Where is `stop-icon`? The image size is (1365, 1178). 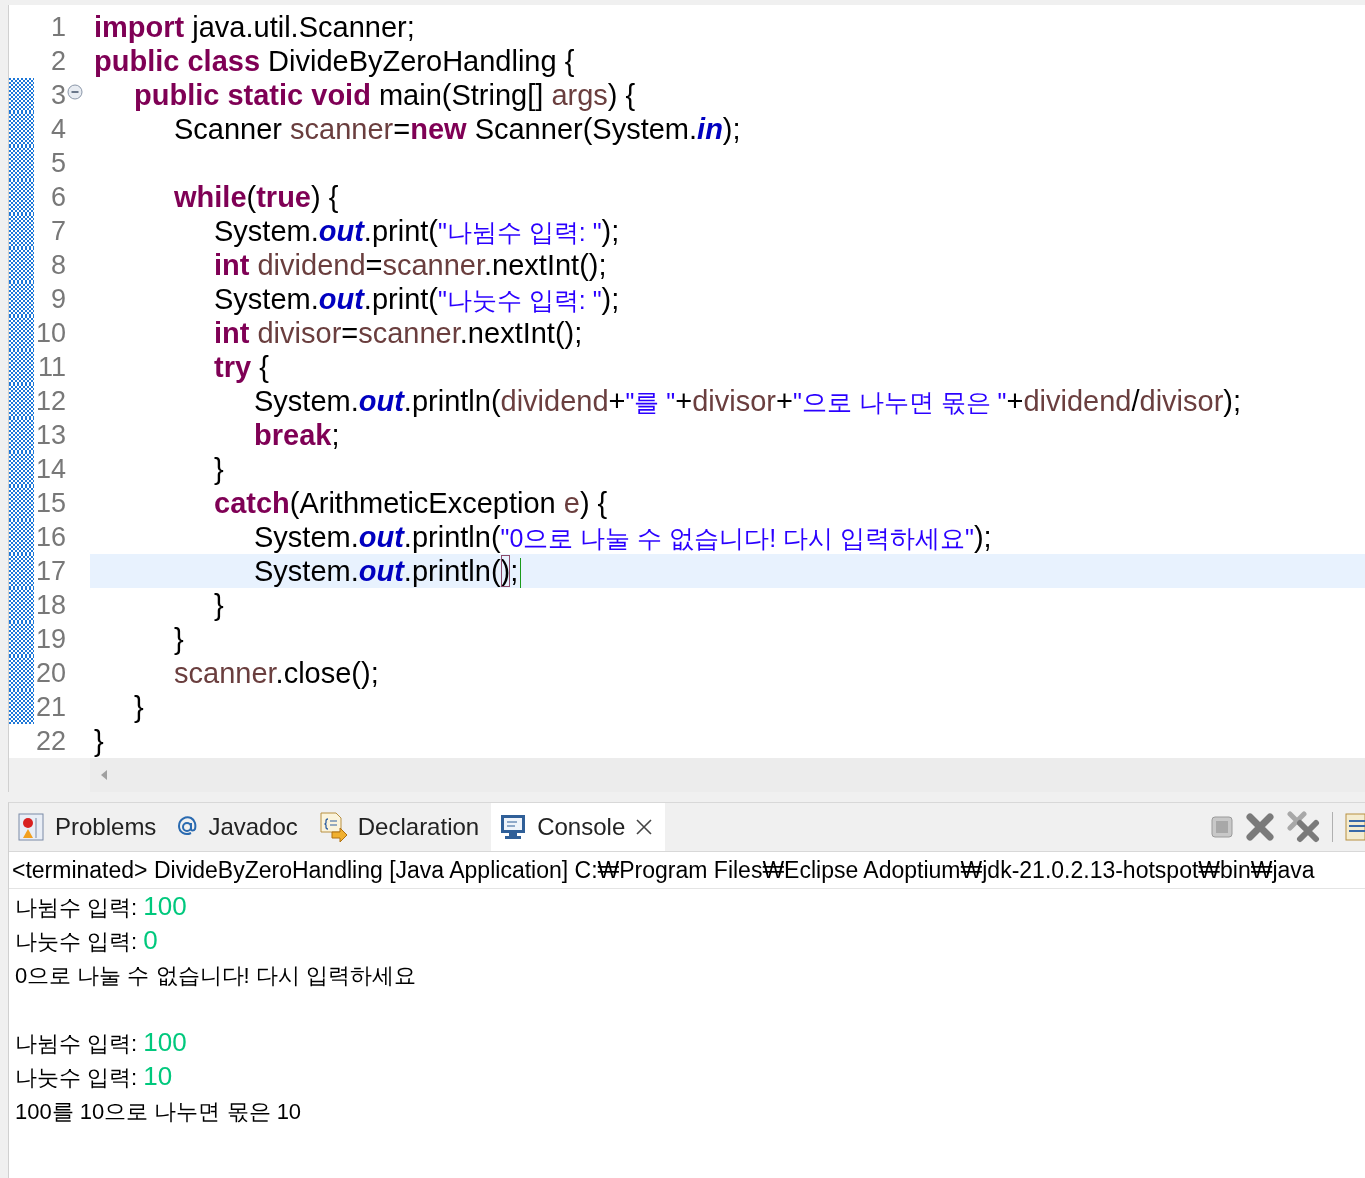
stop-icon is located at coordinates (1222, 827).